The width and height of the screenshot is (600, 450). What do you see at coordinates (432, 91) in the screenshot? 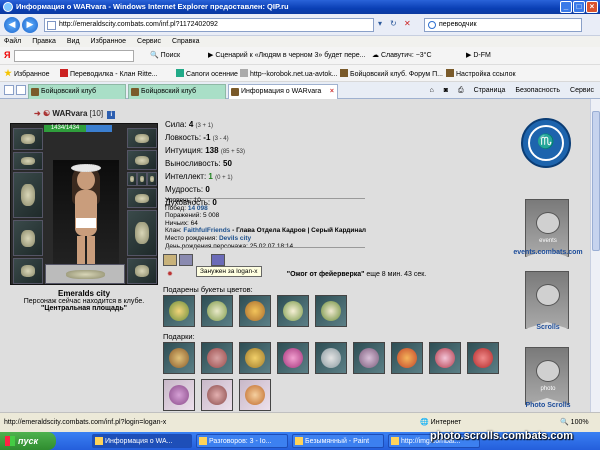
I see `home-icon: ⌂` at bounding box center [432, 91].